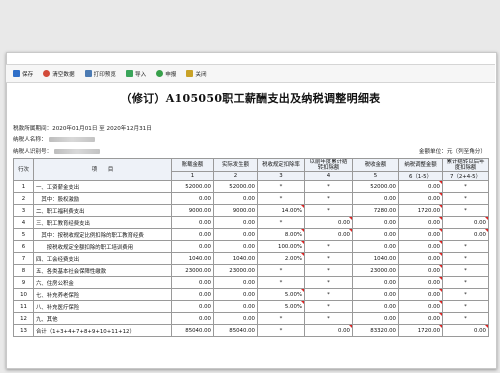 The height and width of the screenshot is (373, 500). What do you see at coordinates (328, 176) in the screenshot?
I see `col-index: 4` at bounding box center [328, 176].